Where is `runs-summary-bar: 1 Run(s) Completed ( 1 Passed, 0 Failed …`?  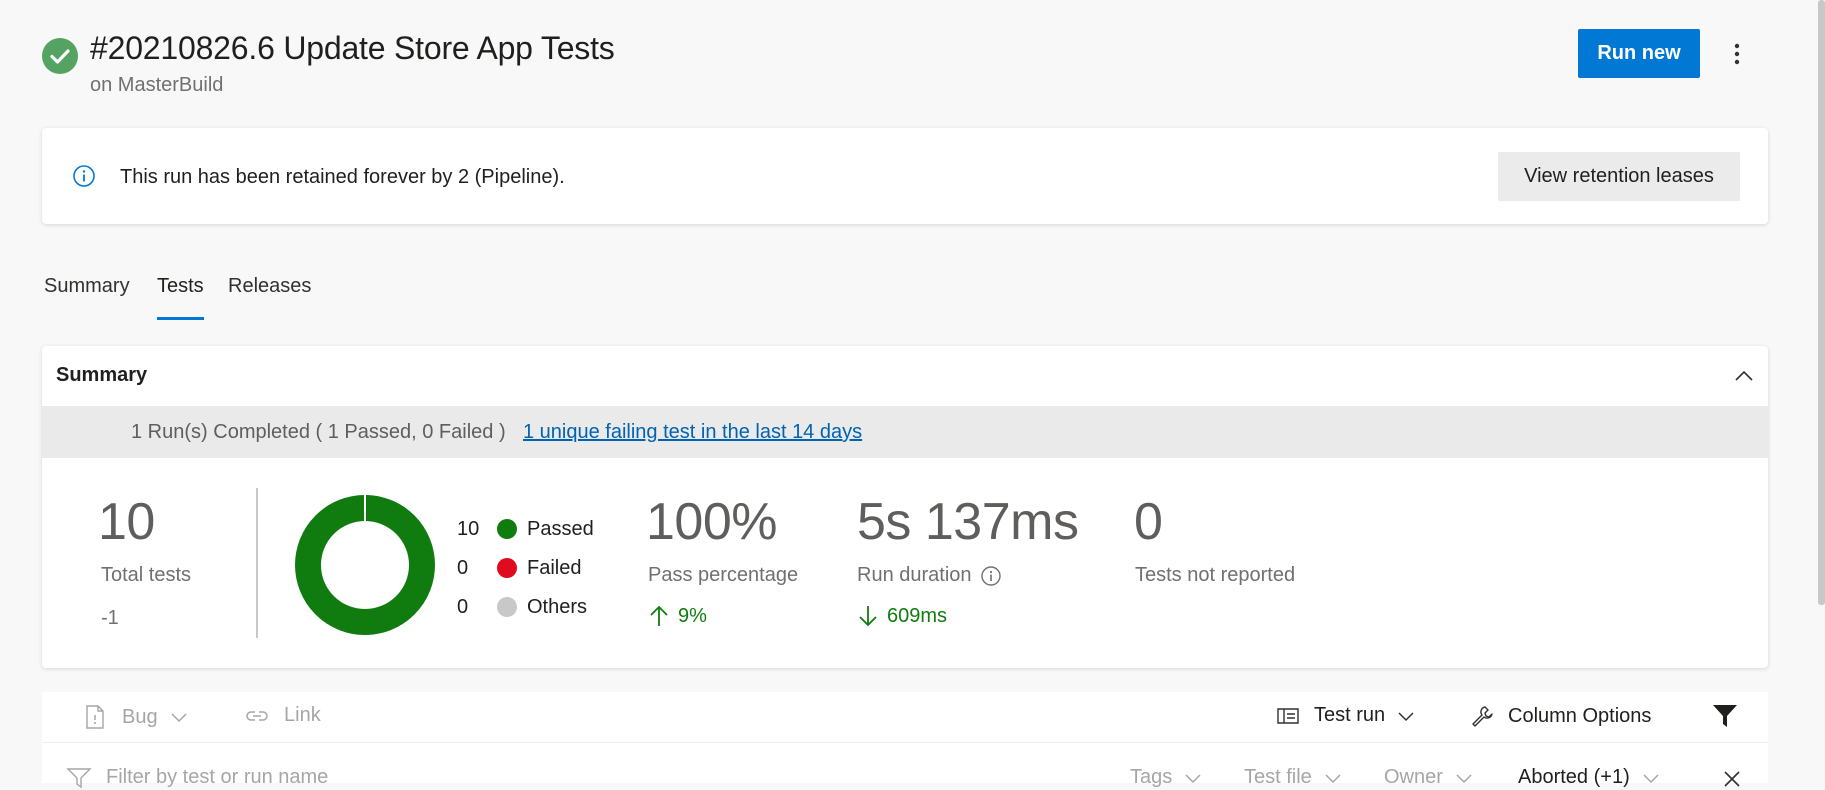 runs-summary-bar: 1 Run(s) Completed ( 1 Passed, 0 Failed … is located at coordinates (905, 432).